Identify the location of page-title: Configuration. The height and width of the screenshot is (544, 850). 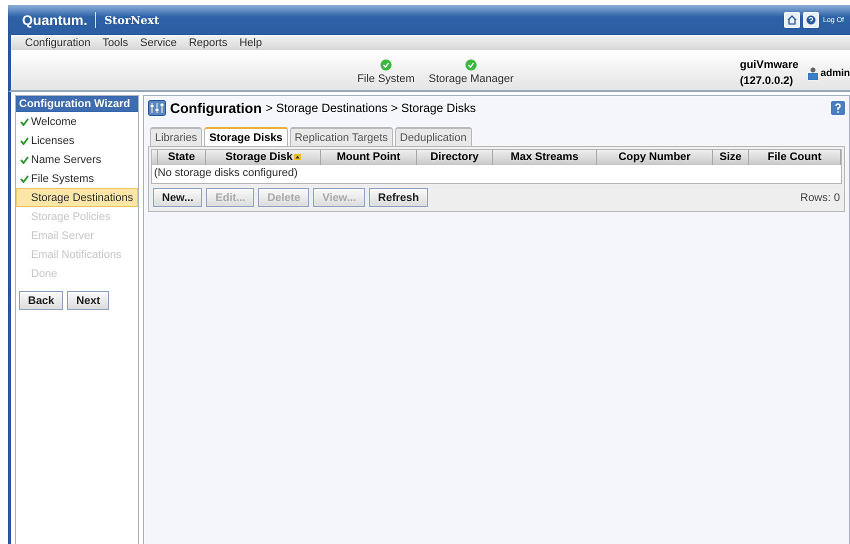
(216, 108).